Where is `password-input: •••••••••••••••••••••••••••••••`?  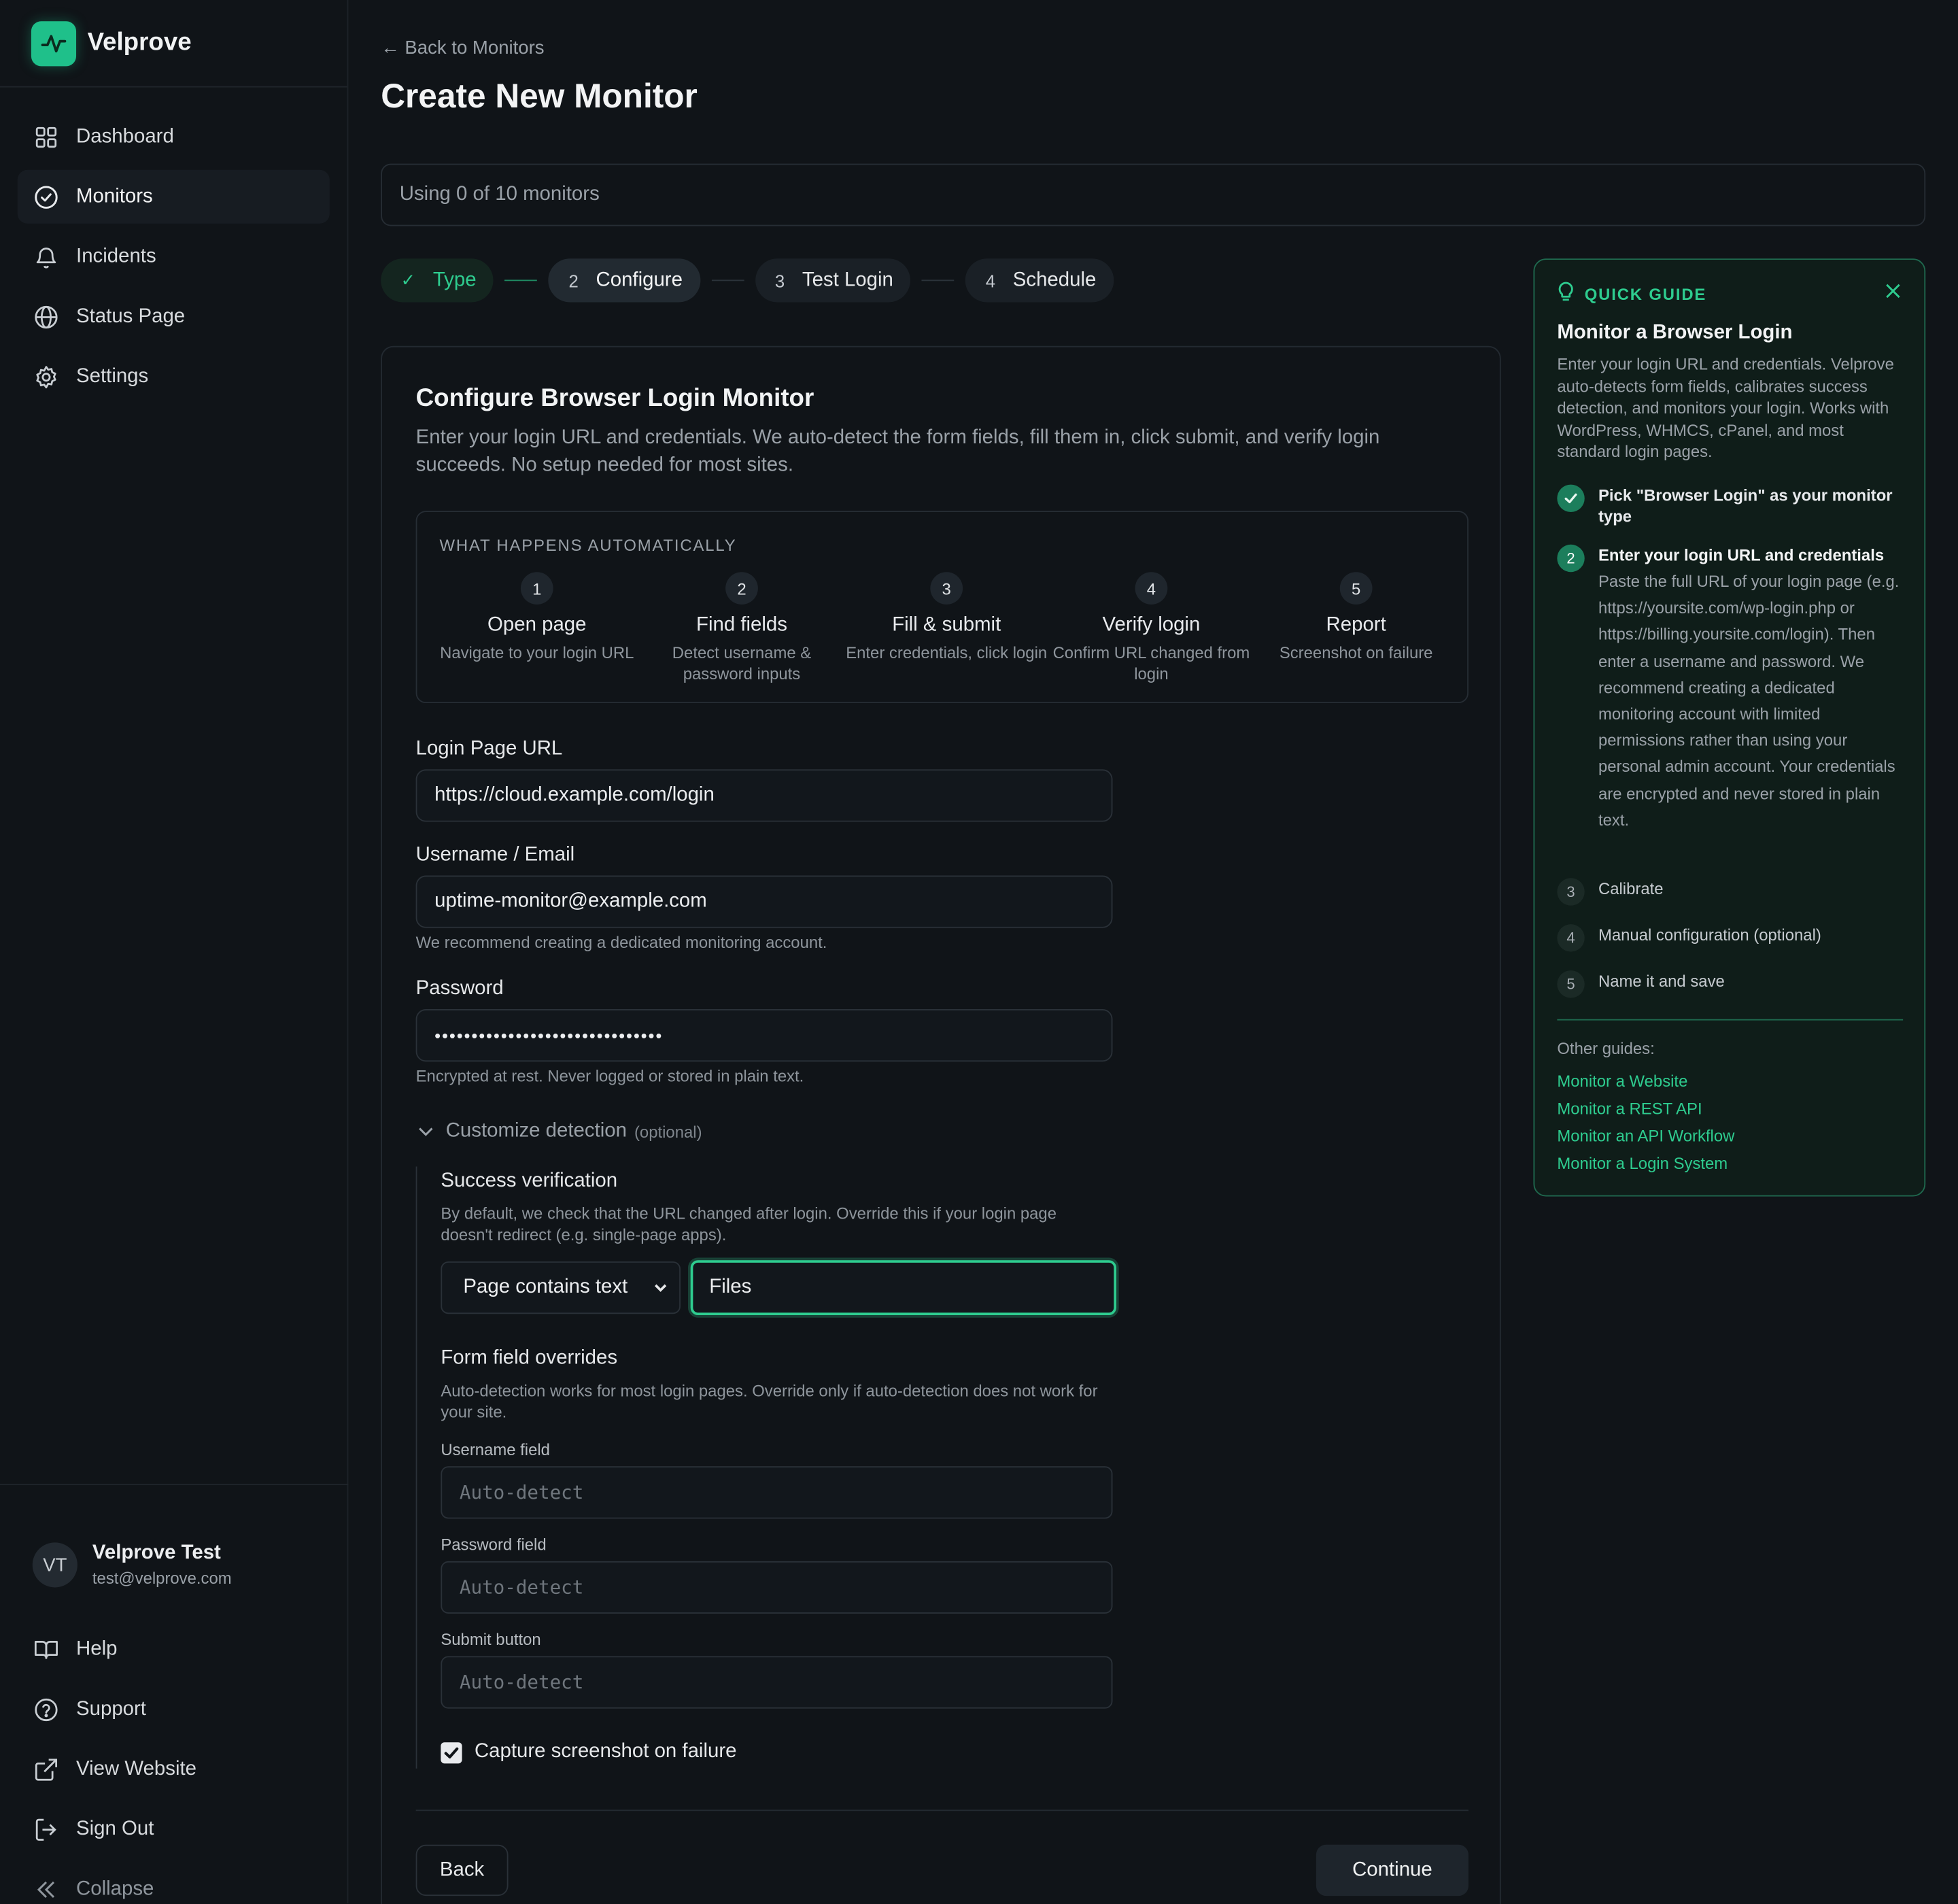 password-input: ••••••••••••••••••••••••••••••• is located at coordinates (764, 1036).